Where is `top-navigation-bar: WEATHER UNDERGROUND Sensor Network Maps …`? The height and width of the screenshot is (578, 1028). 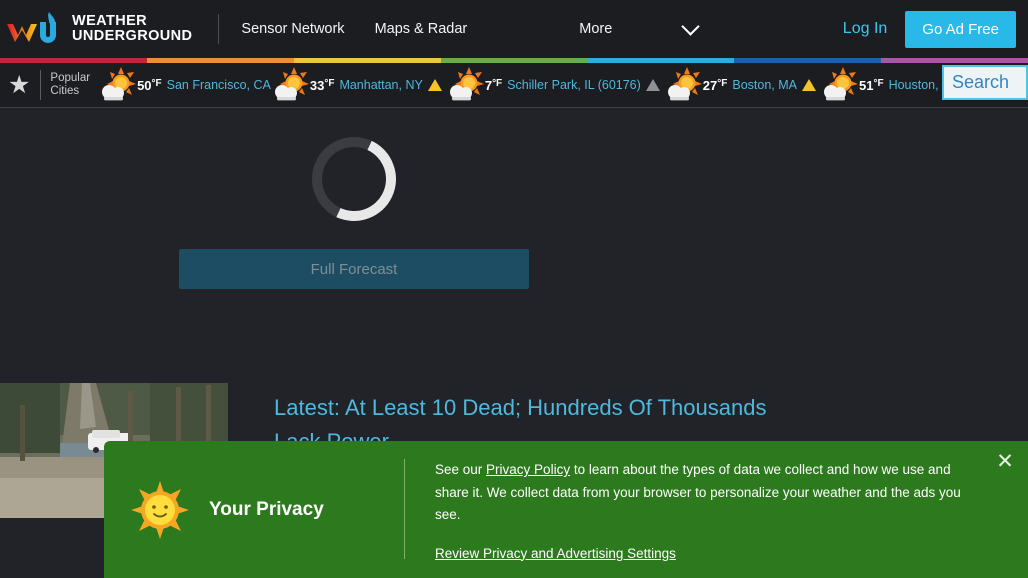 top-navigation-bar: WEATHER UNDERGROUND Sensor Network Maps … is located at coordinates (514, 29).